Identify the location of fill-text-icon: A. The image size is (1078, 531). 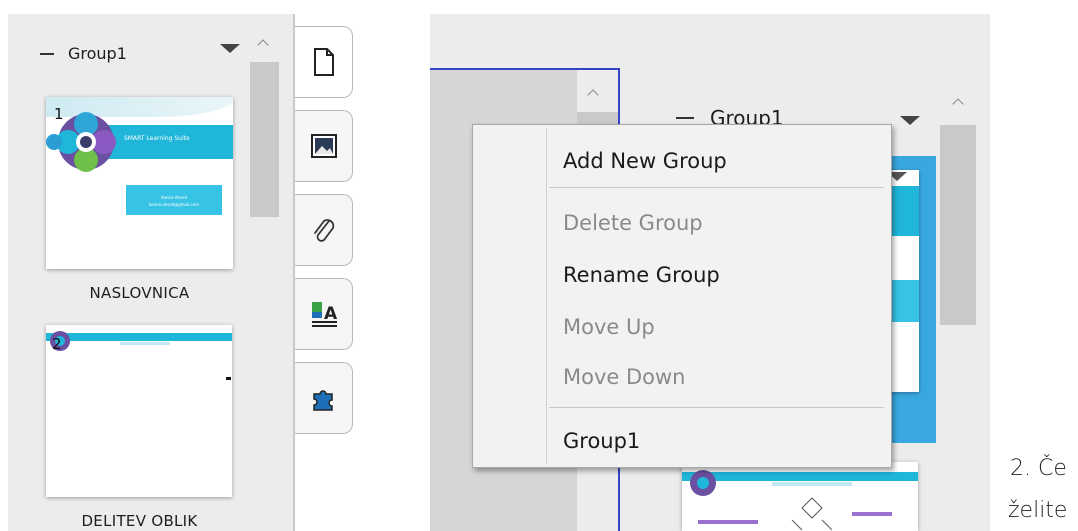
(324, 314).